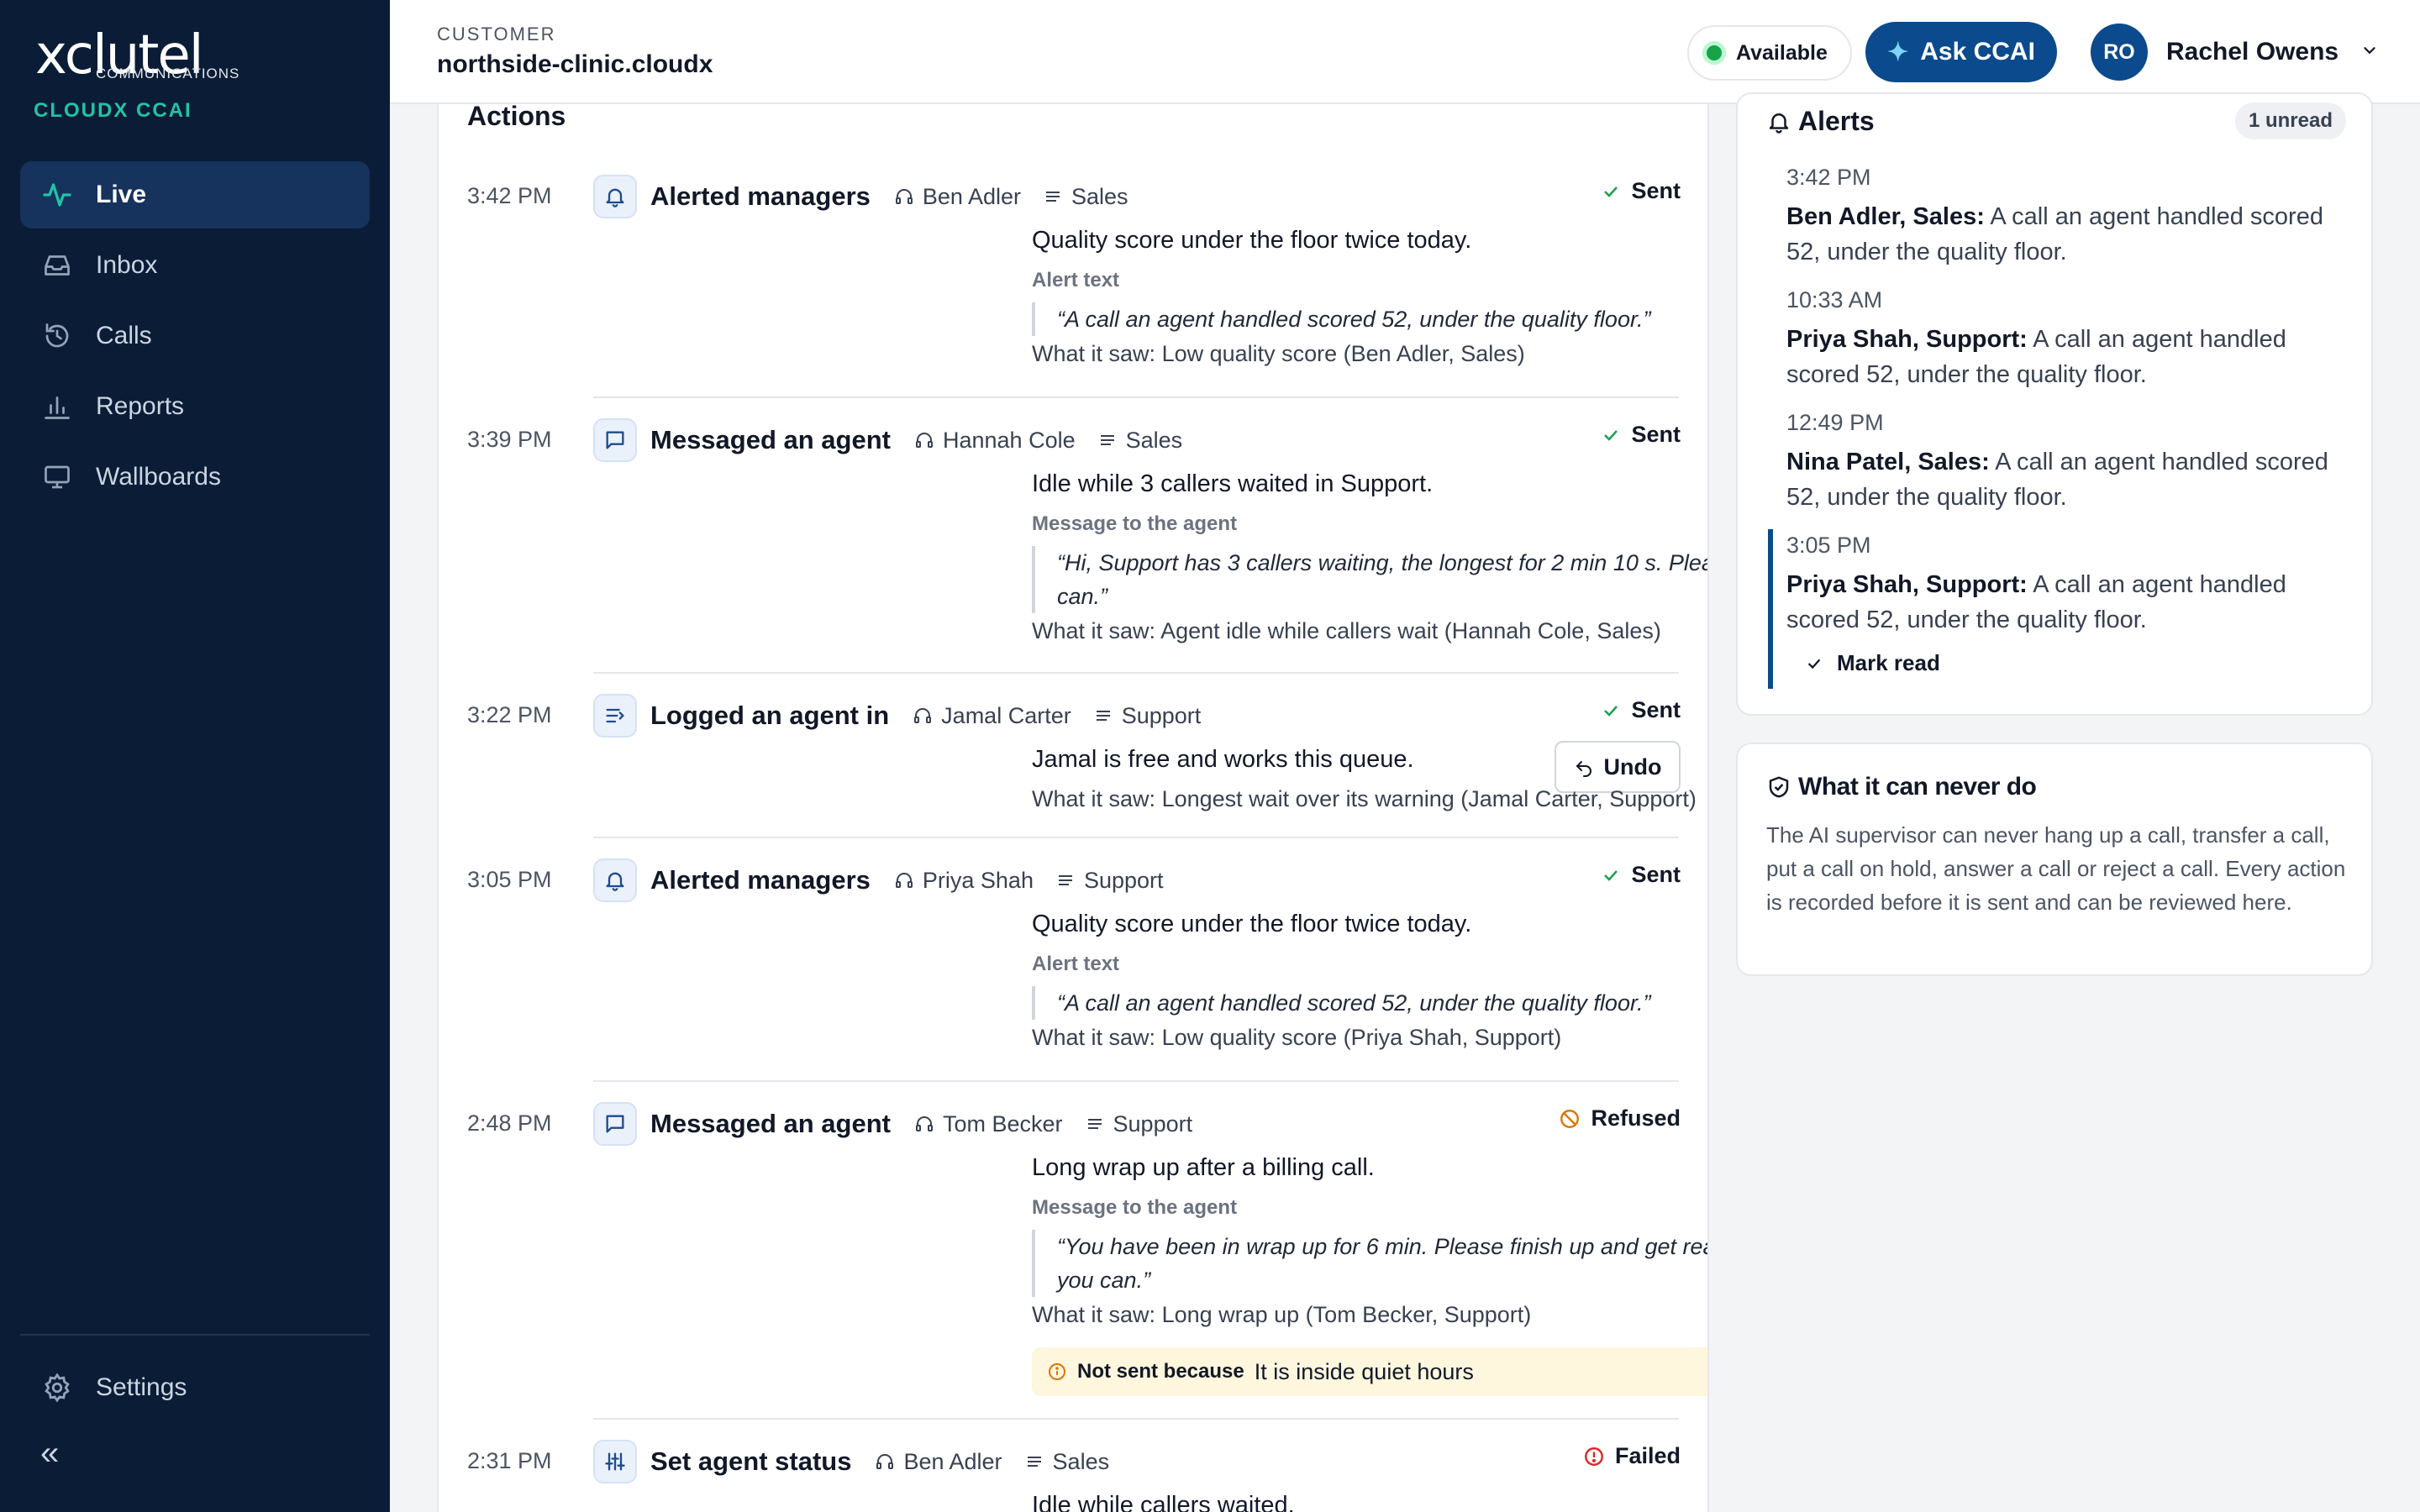 The image size is (2420, 1512). I want to click on action-time: 3:22 PM, so click(510, 714).